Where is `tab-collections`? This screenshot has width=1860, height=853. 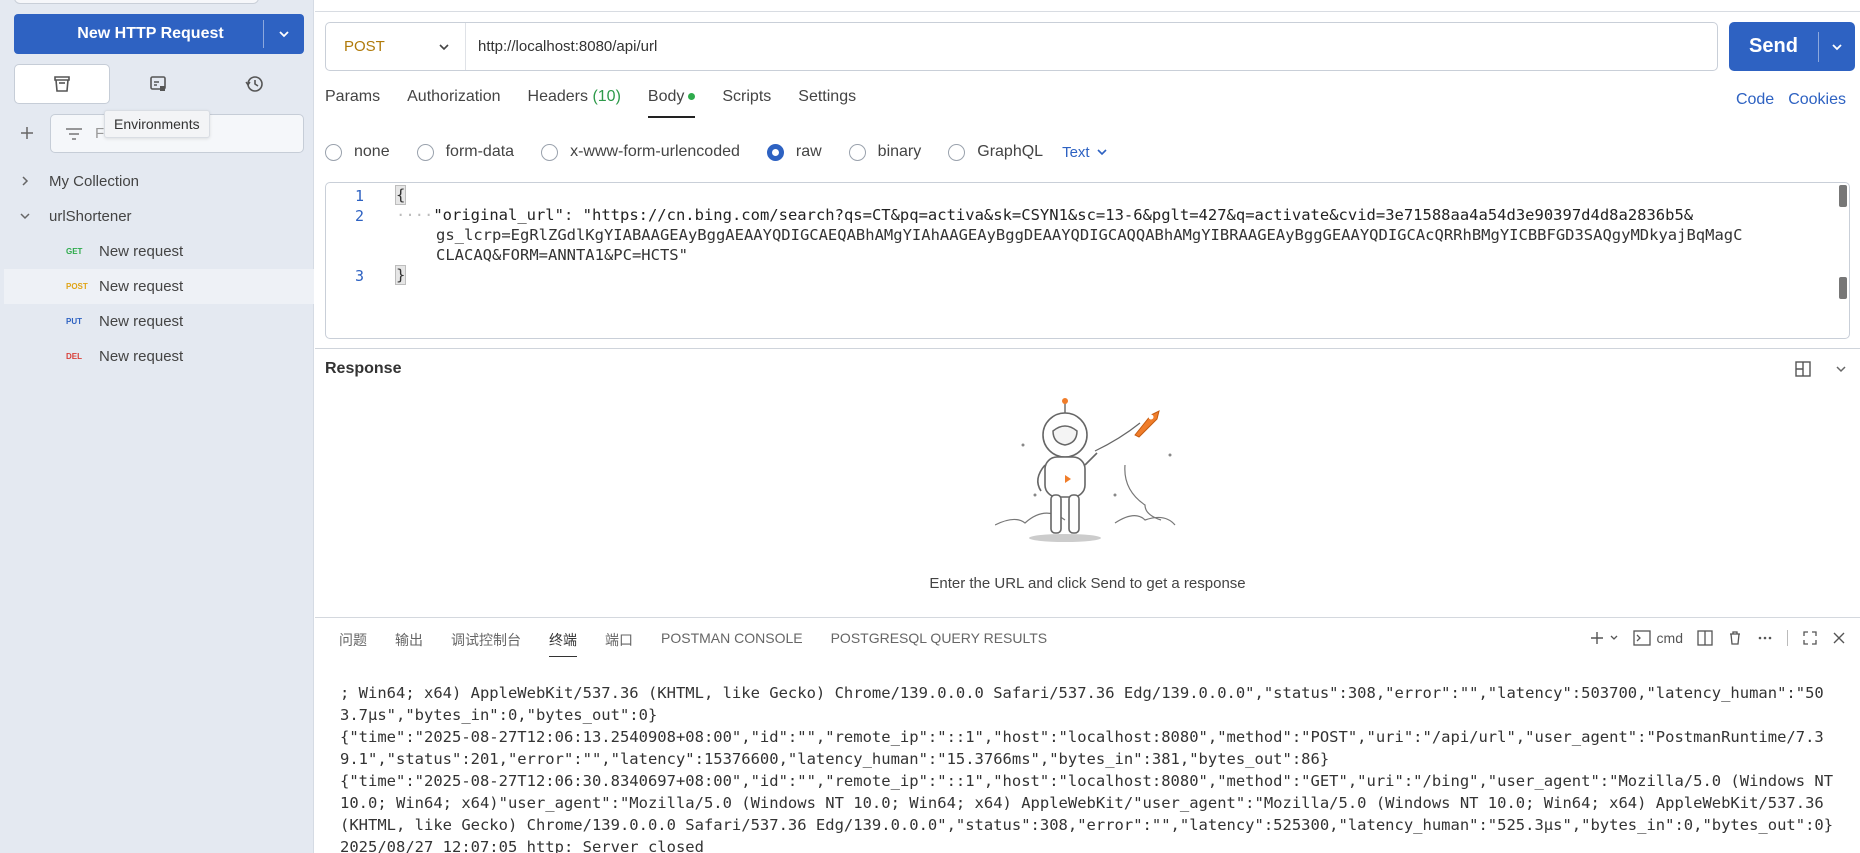
tab-collections is located at coordinates (62, 84).